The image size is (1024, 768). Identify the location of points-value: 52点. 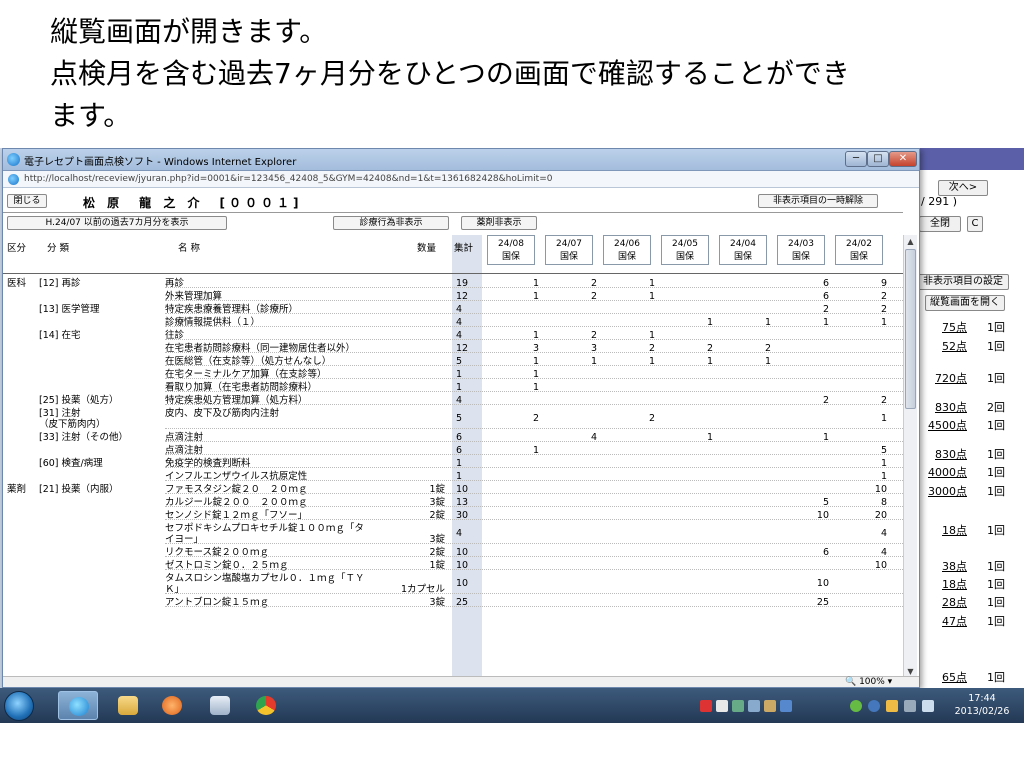
(945, 346).